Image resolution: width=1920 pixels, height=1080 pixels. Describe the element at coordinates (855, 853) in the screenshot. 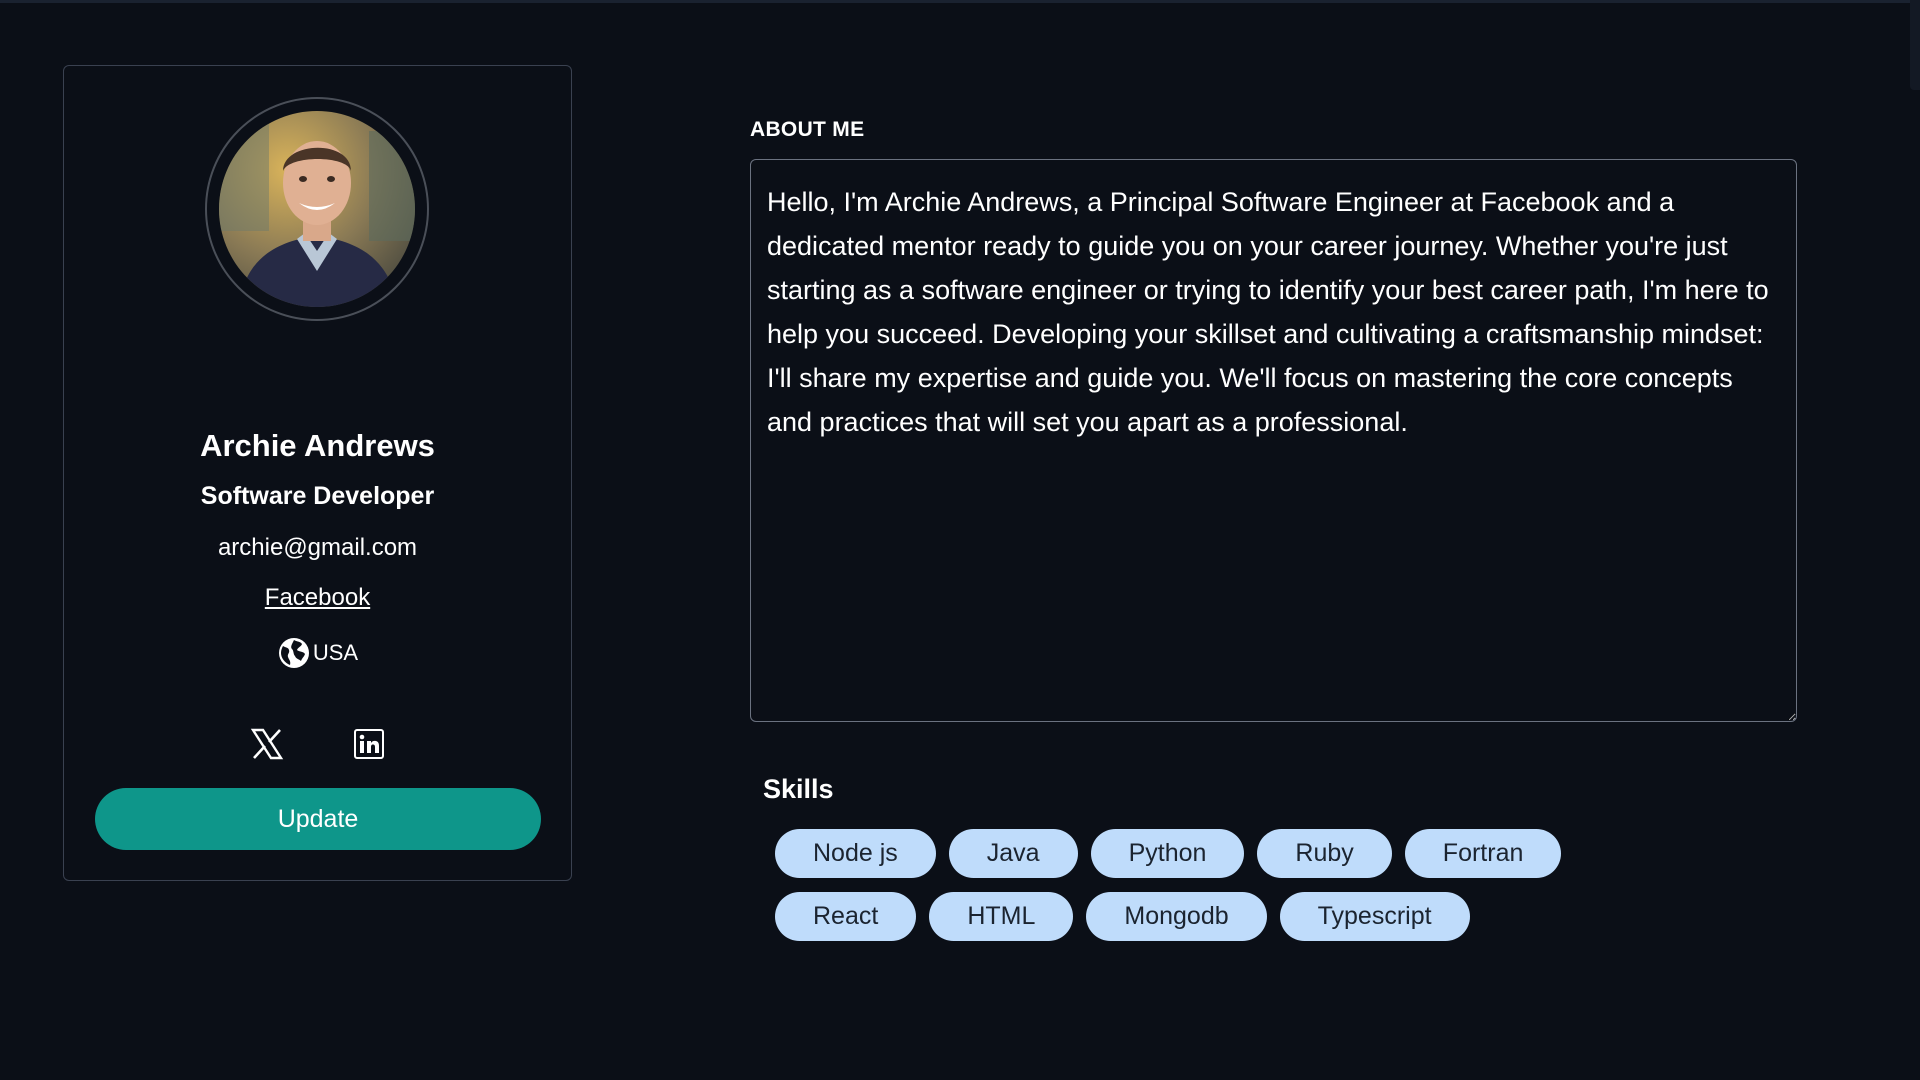

I see `skill-chip: Node js` at that location.